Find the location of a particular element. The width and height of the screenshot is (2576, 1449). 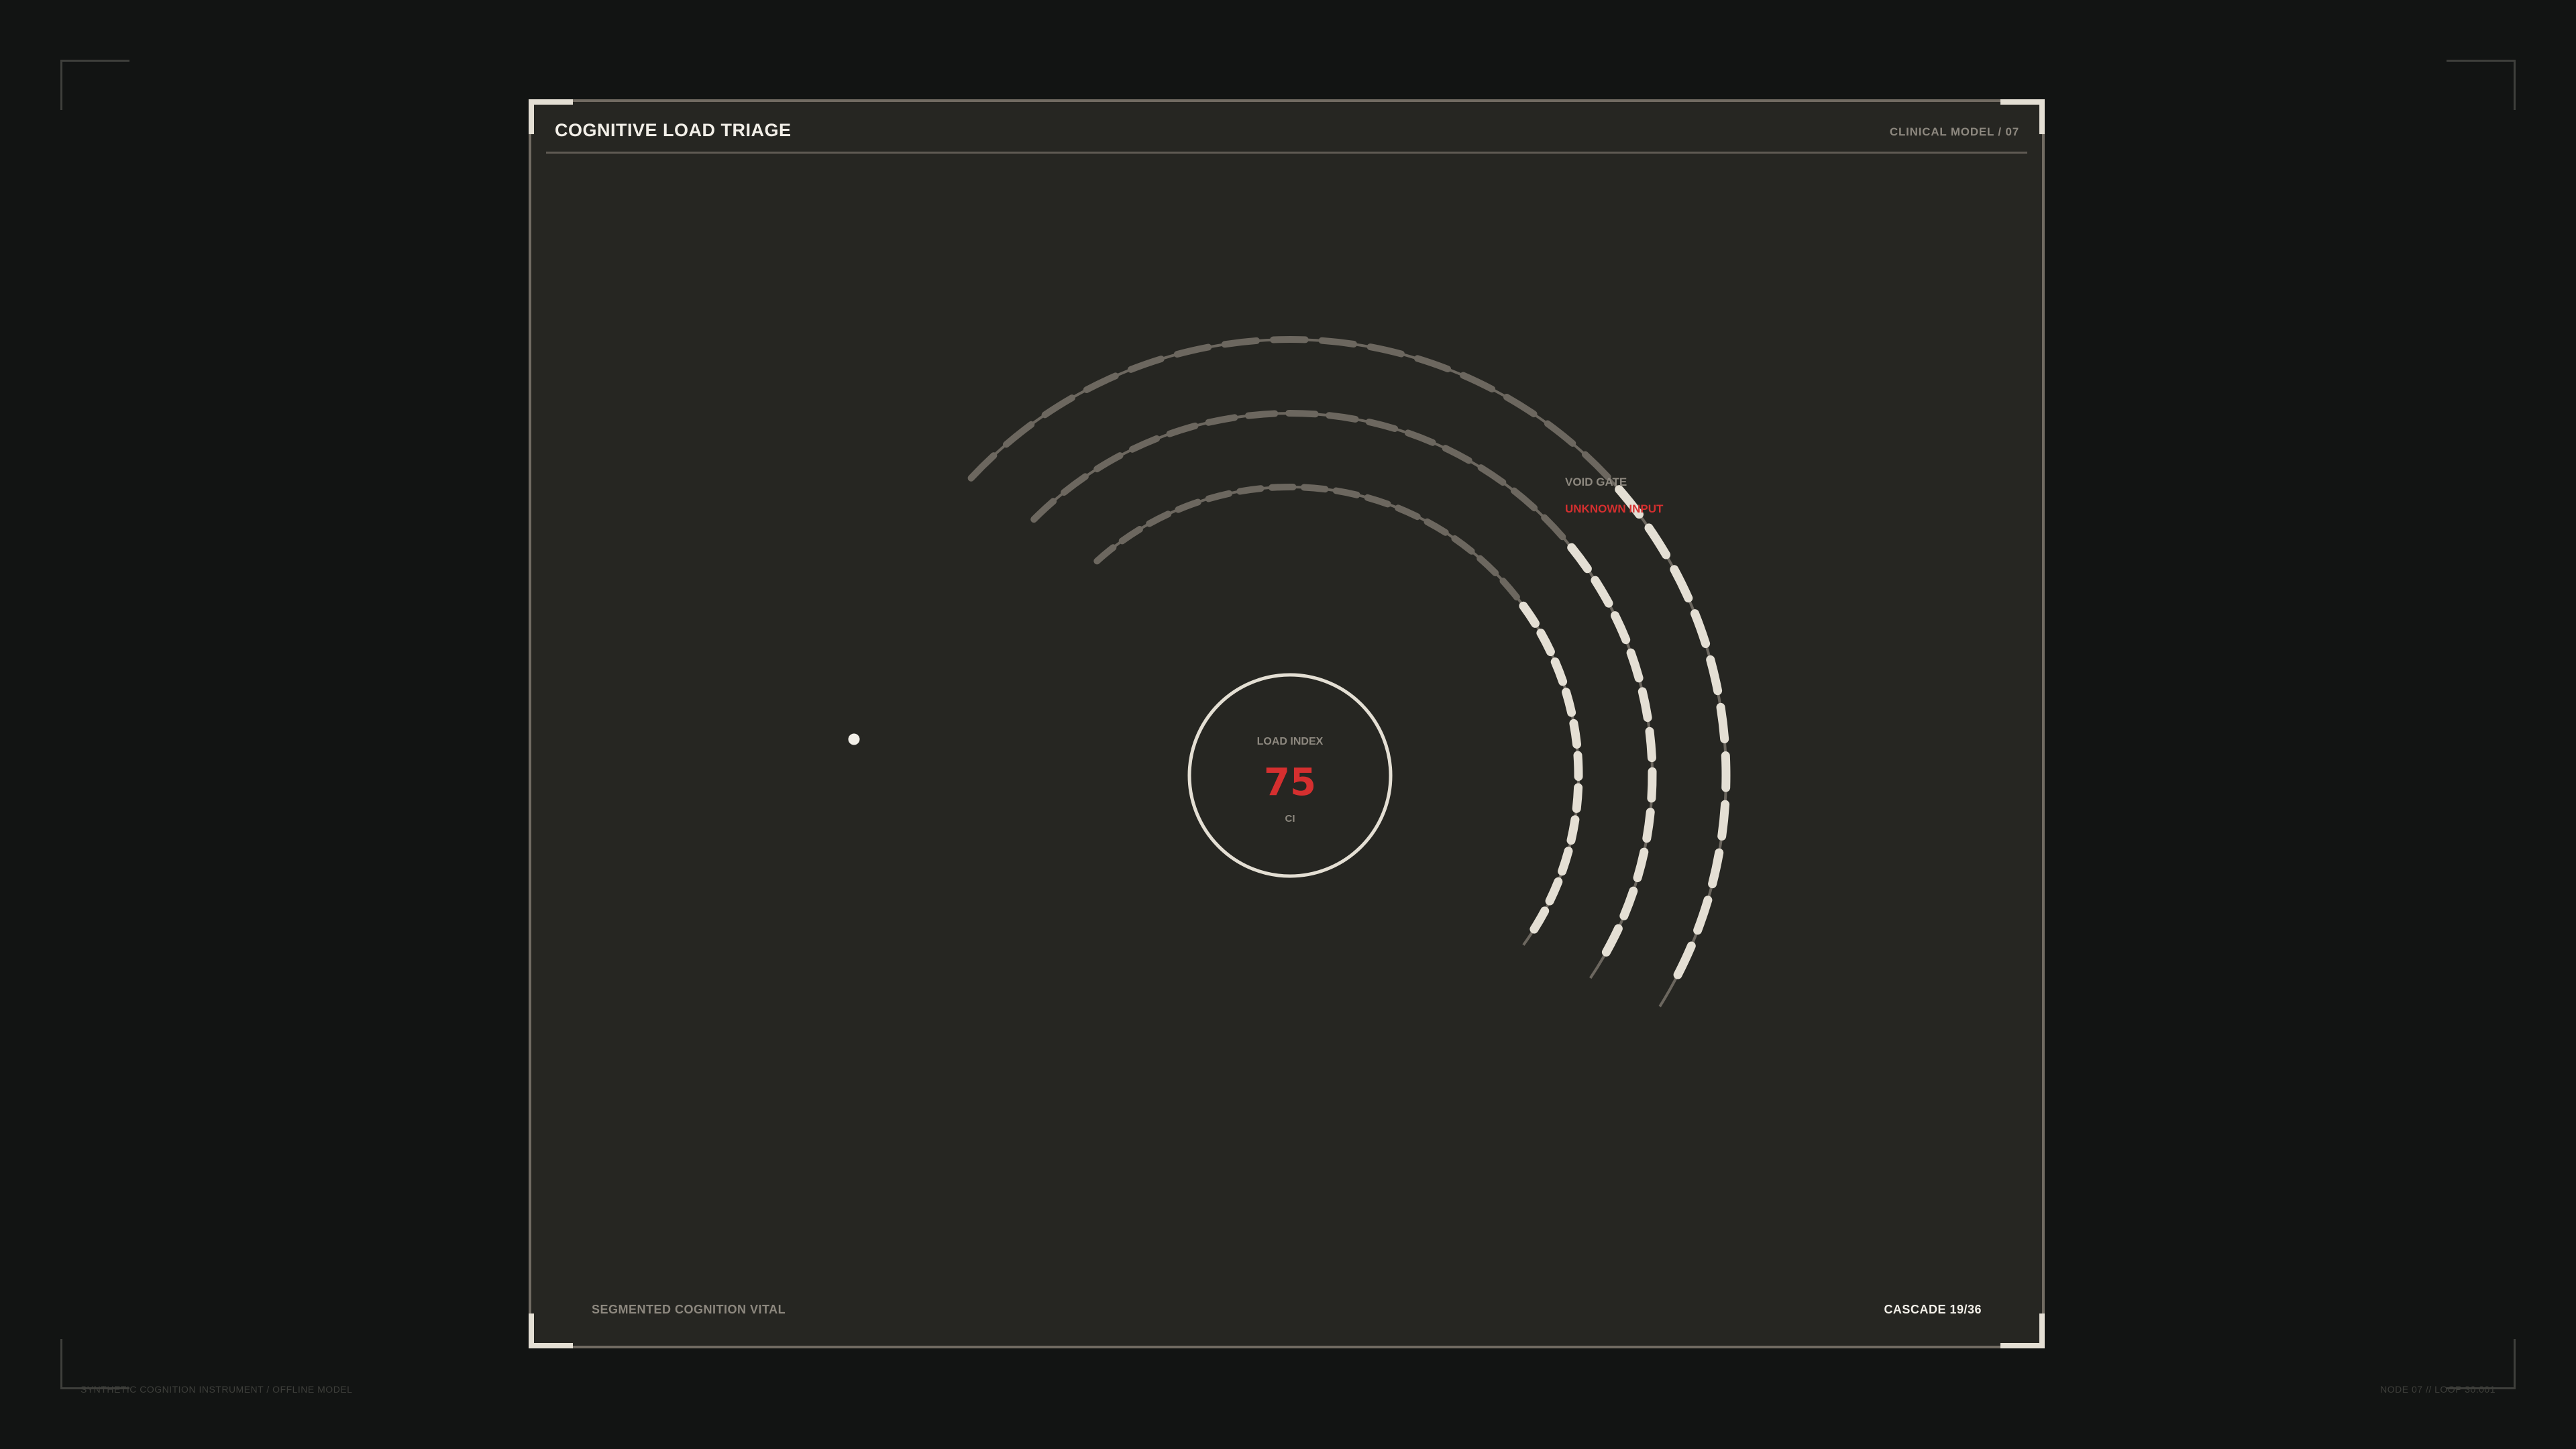

load-index-value: 75 is located at coordinates (1290, 782).